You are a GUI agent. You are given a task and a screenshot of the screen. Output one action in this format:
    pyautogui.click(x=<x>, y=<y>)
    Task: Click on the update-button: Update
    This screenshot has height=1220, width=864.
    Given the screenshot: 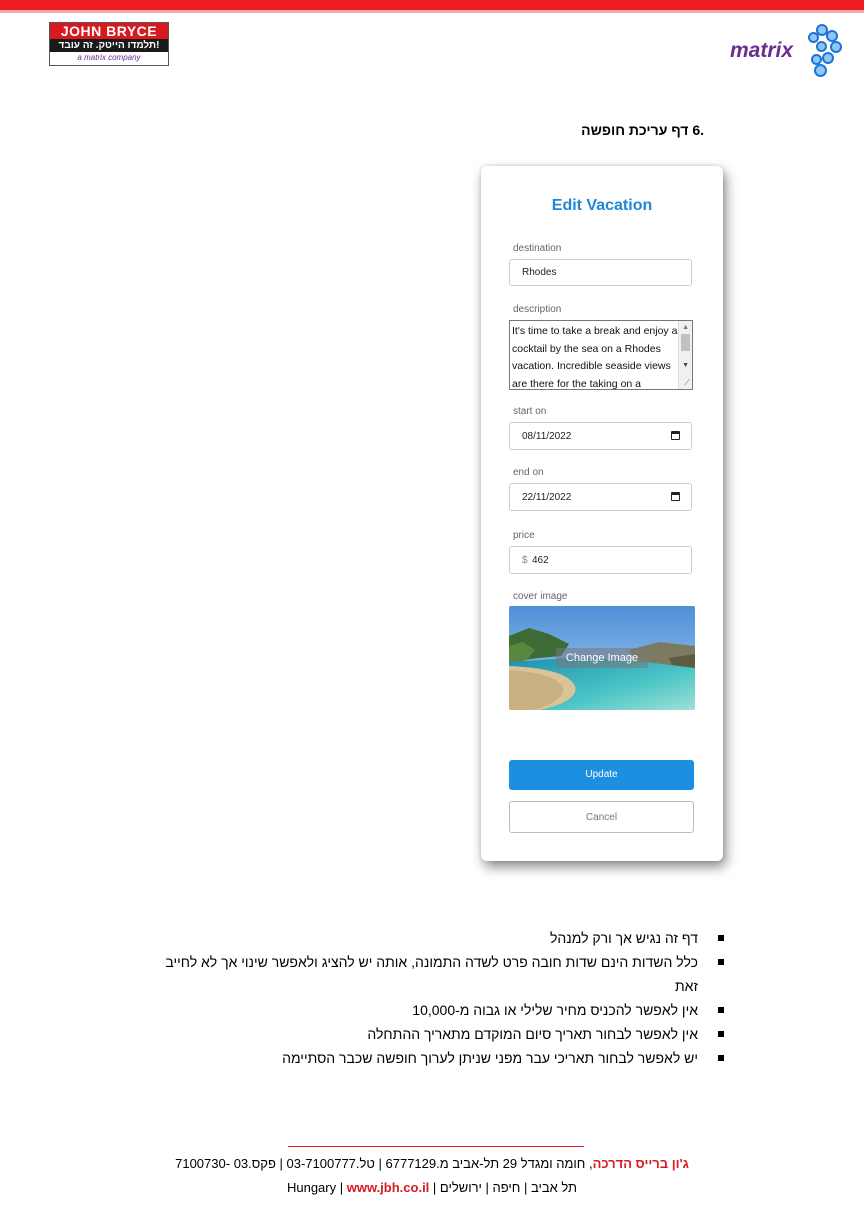 What is the action you would take?
    pyautogui.click(x=601, y=775)
    